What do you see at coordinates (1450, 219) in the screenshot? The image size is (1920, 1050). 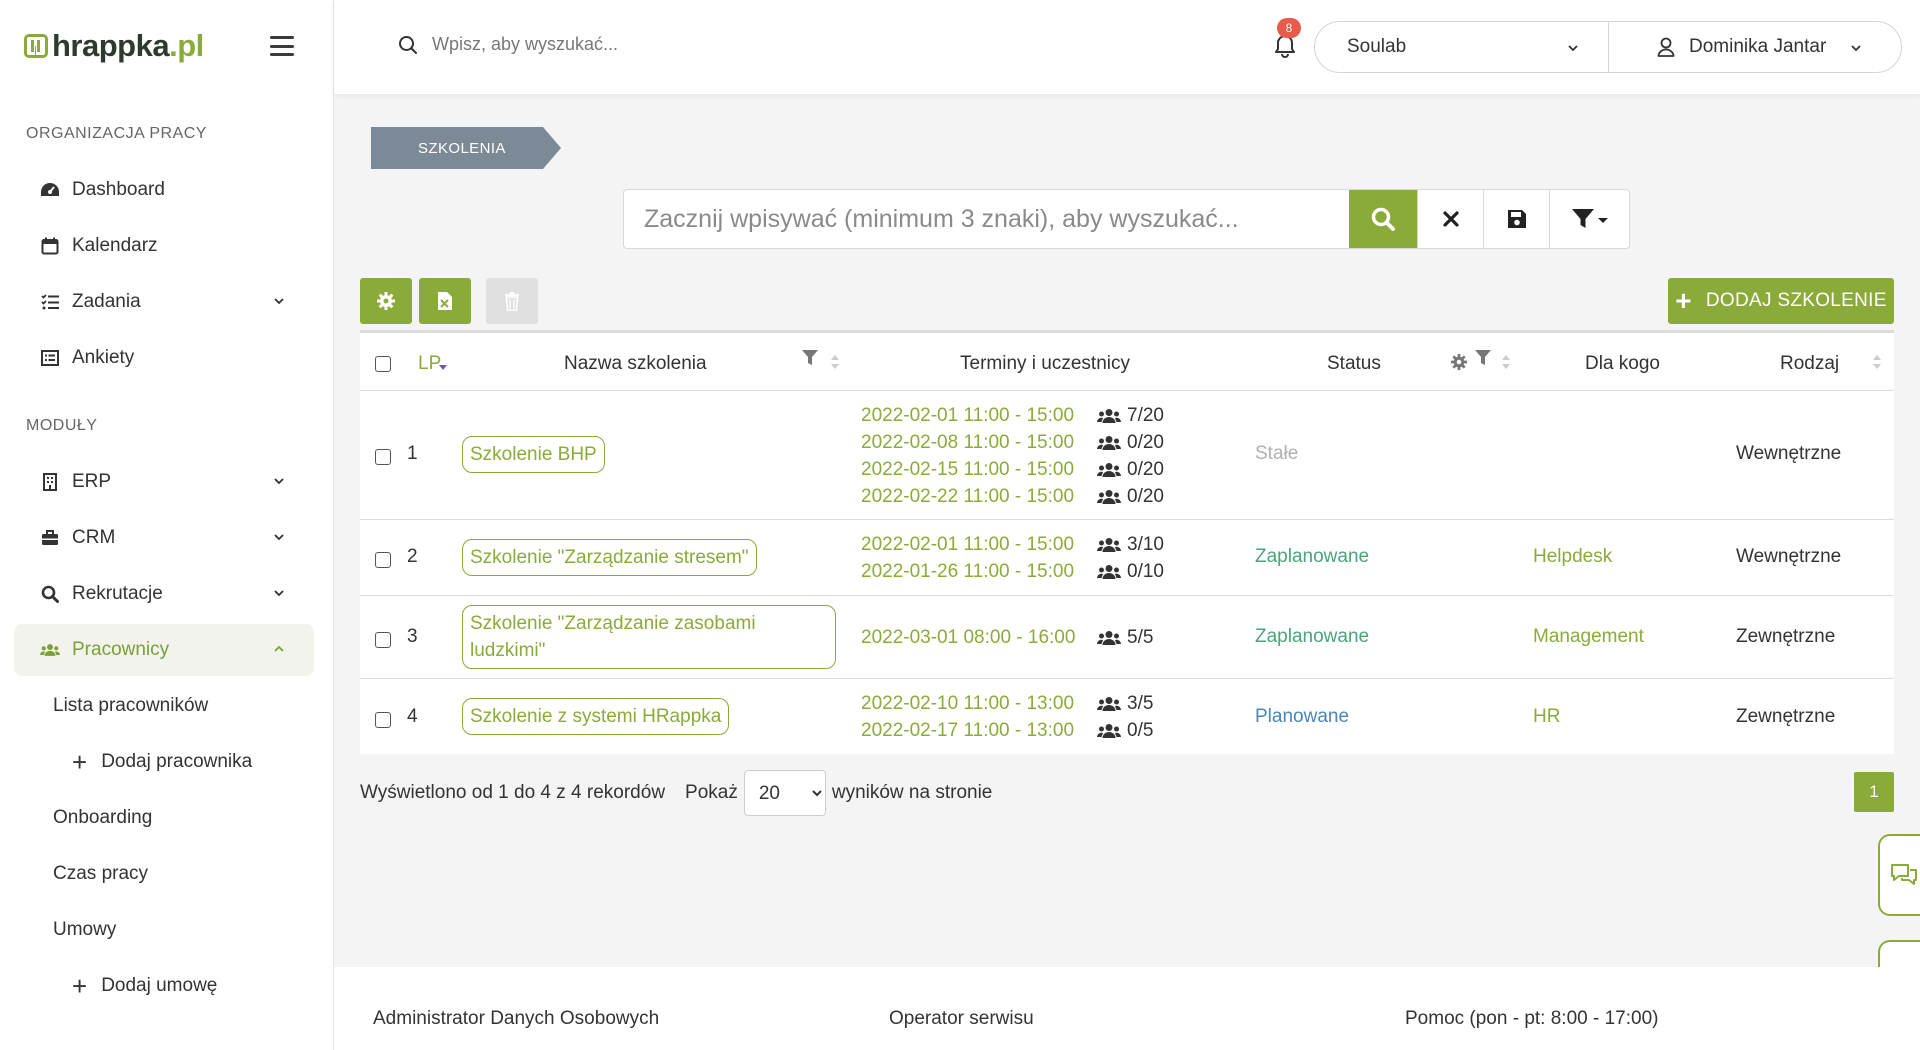 I see `clear-search-button` at bounding box center [1450, 219].